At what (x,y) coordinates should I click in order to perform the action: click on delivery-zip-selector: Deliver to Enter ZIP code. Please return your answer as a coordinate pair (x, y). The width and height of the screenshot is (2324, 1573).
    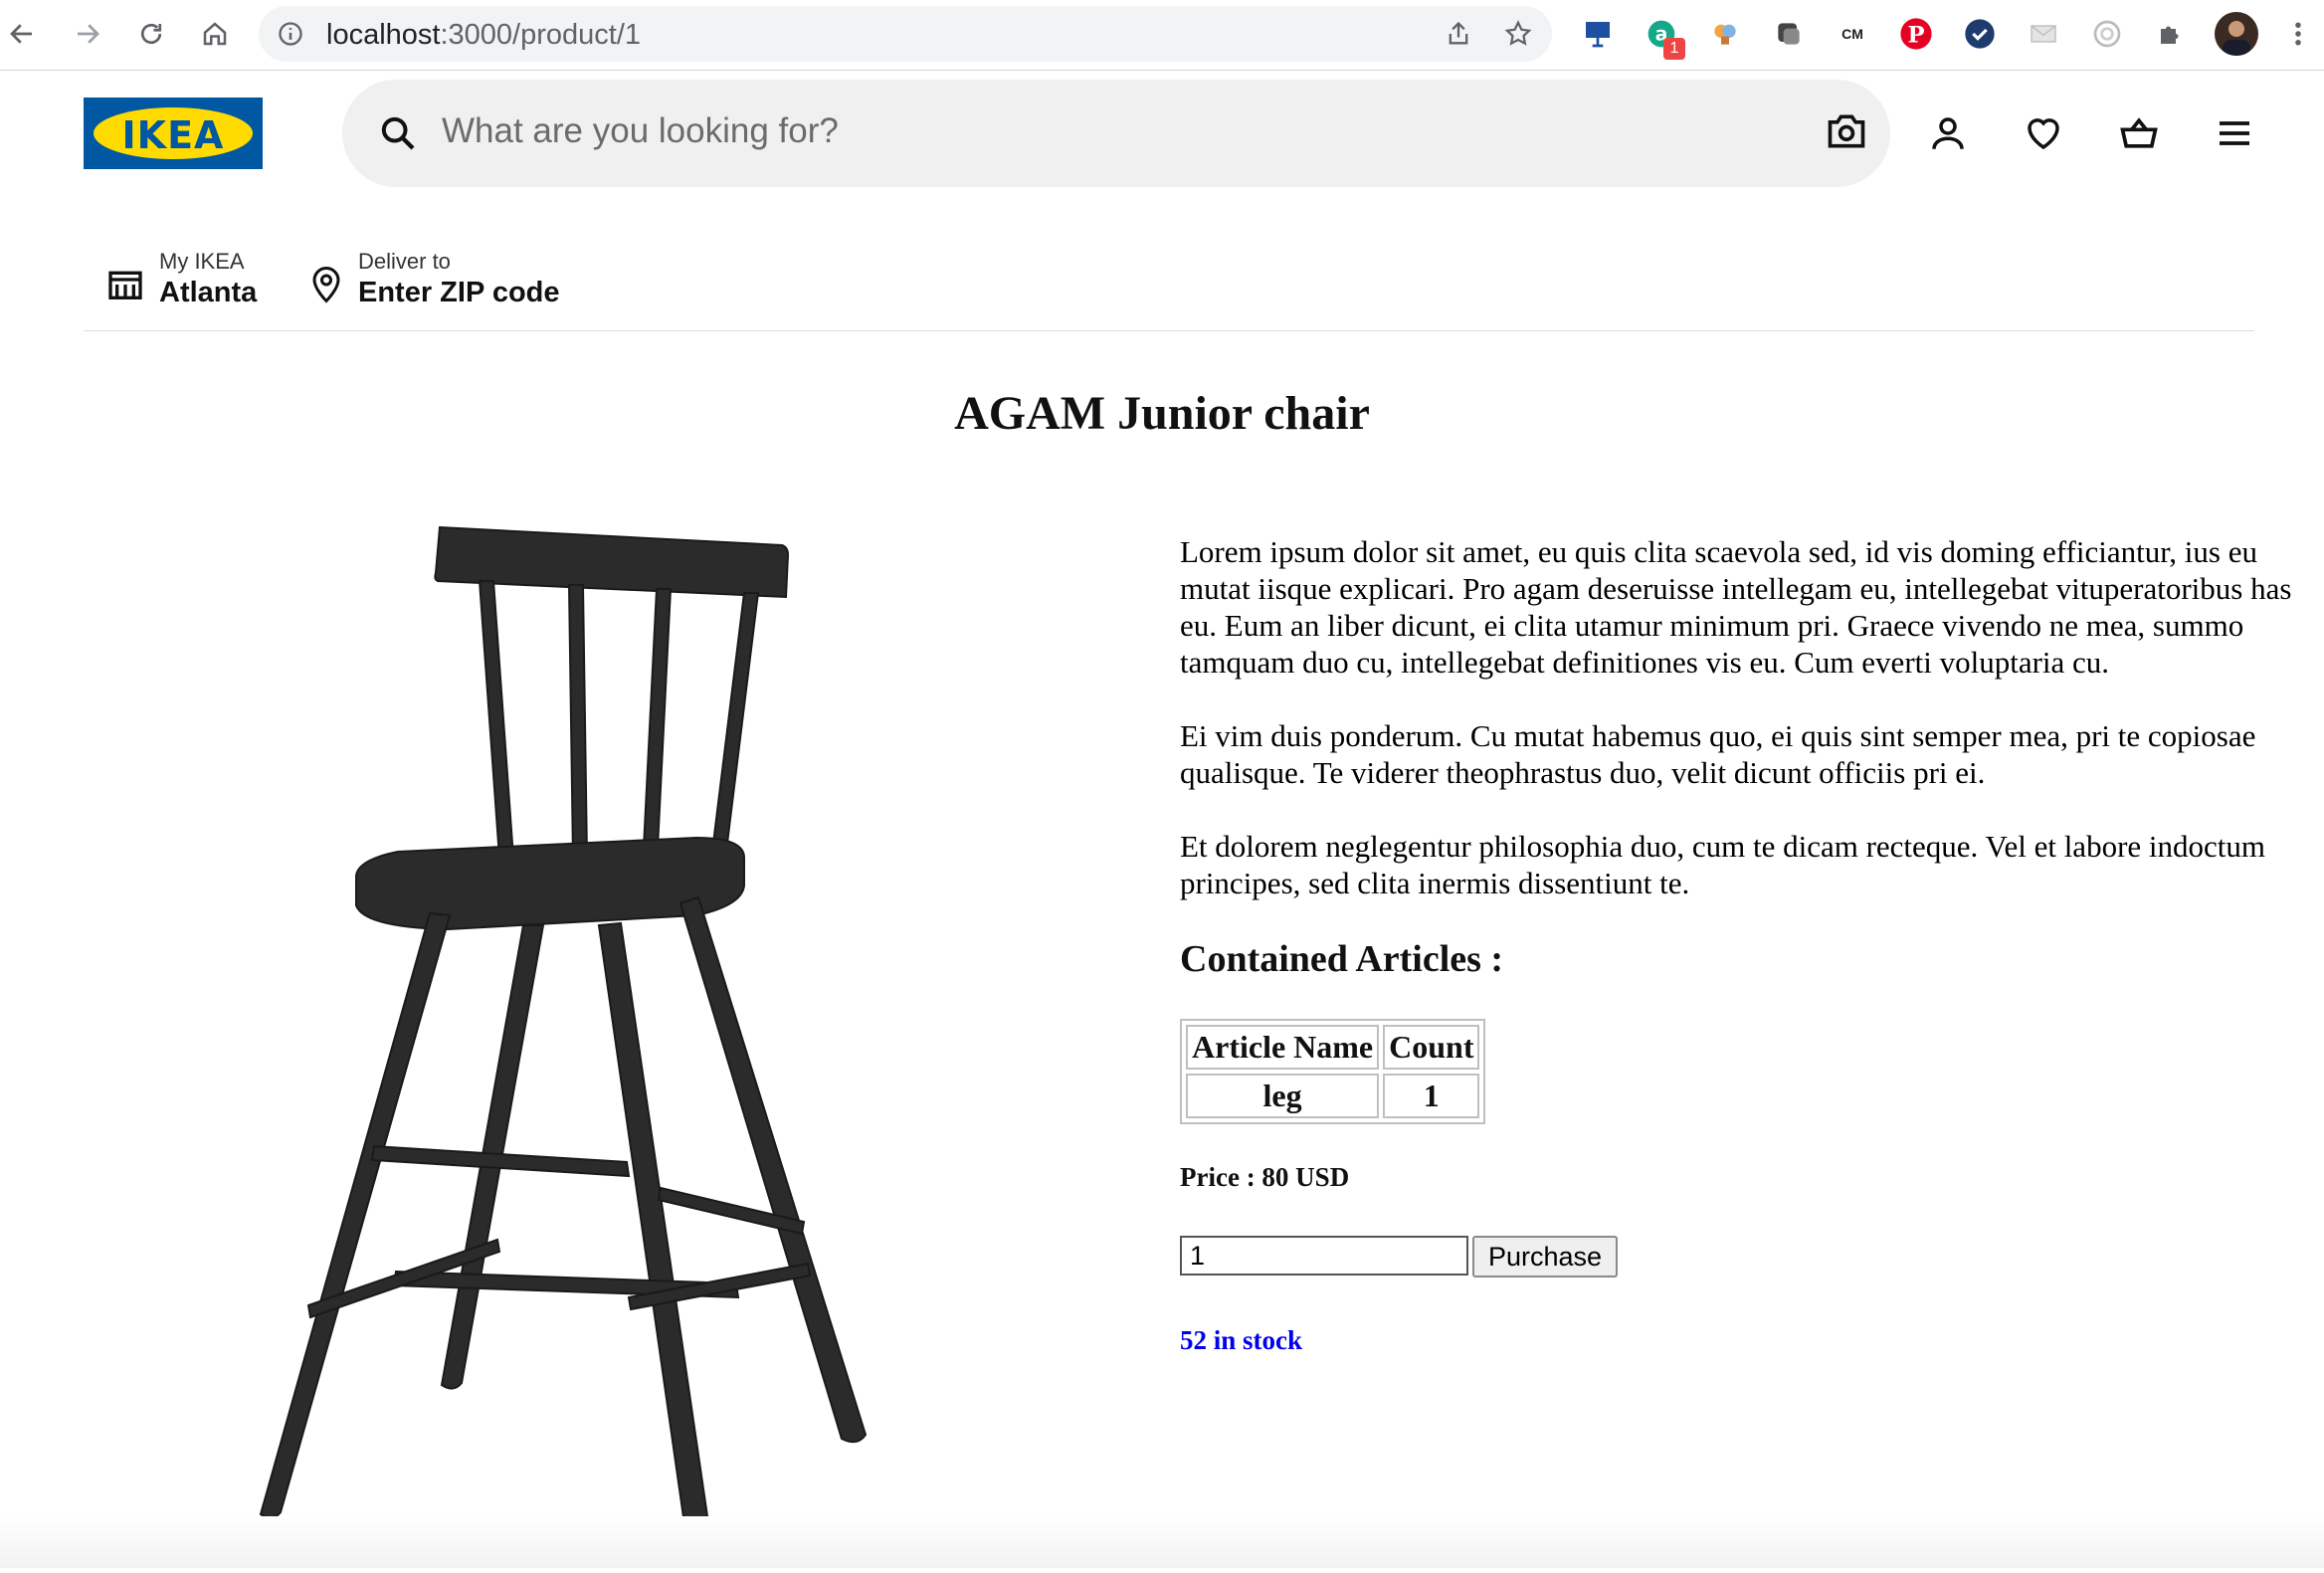
    Looking at the image, I should click on (459, 279).